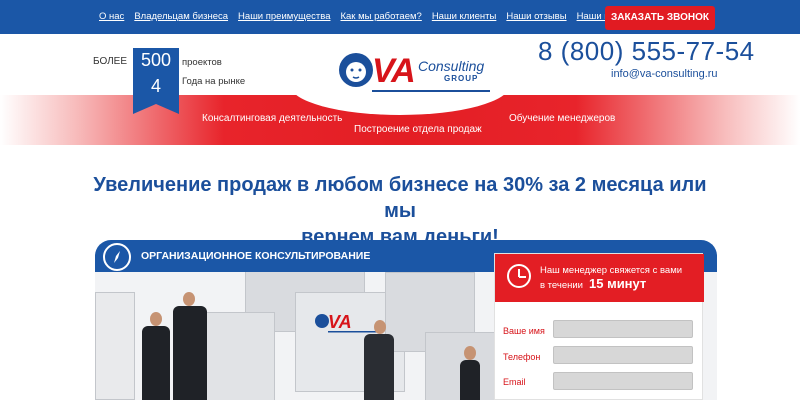 This screenshot has width=800, height=400. Describe the element at coordinates (623, 329) in the screenshot. I see `name-input` at that location.